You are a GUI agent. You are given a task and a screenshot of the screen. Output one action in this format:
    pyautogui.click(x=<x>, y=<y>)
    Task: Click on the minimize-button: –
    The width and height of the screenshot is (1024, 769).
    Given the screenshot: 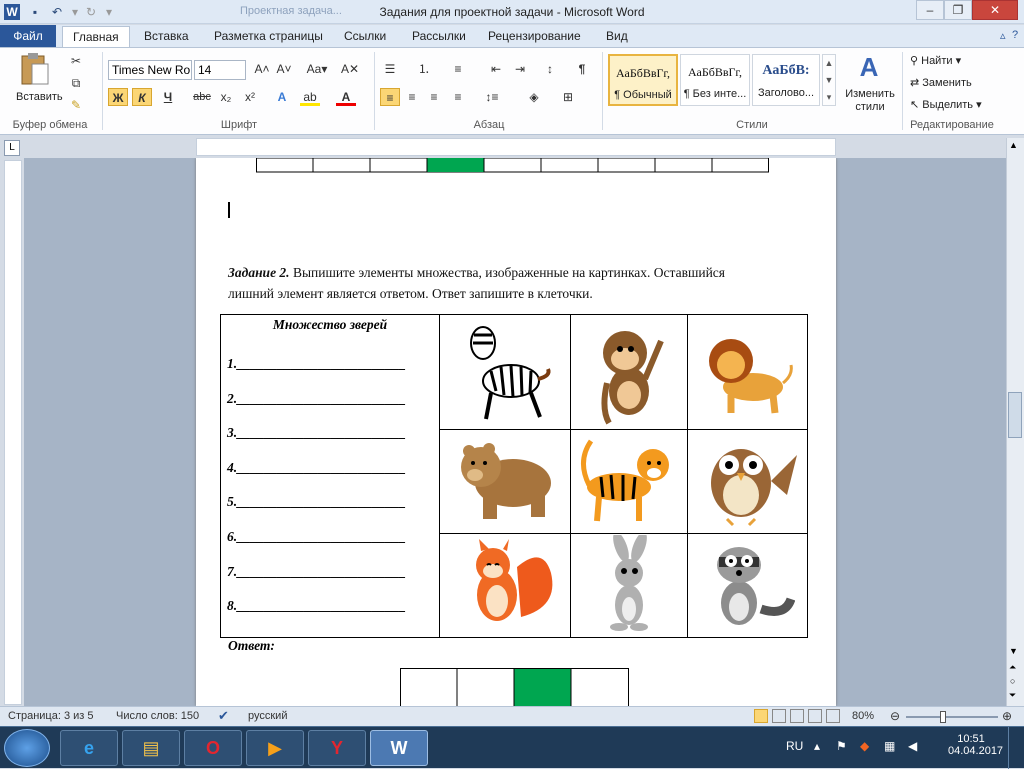 What is the action you would take?
    pyautogui.click(x=930, y=10)
    